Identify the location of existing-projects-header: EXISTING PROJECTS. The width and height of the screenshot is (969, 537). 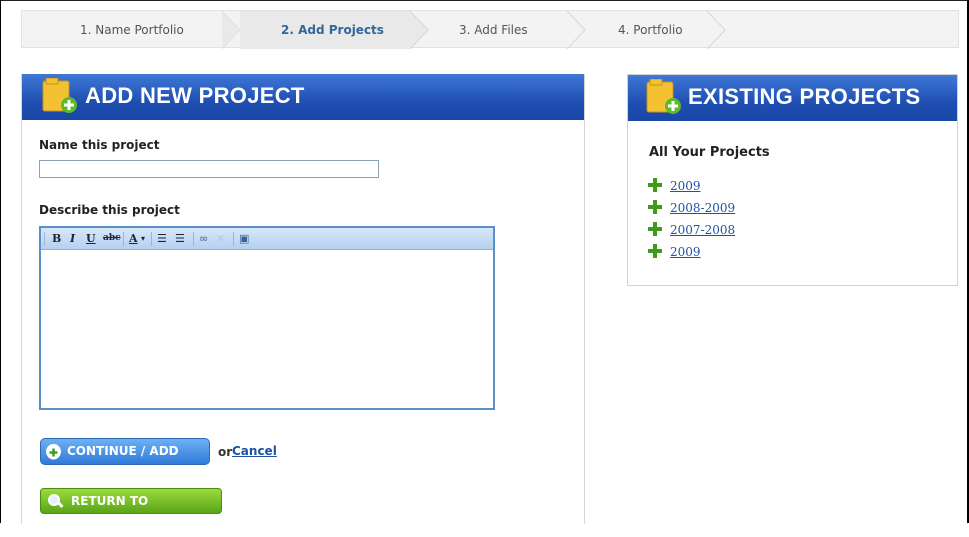
(792, 98).